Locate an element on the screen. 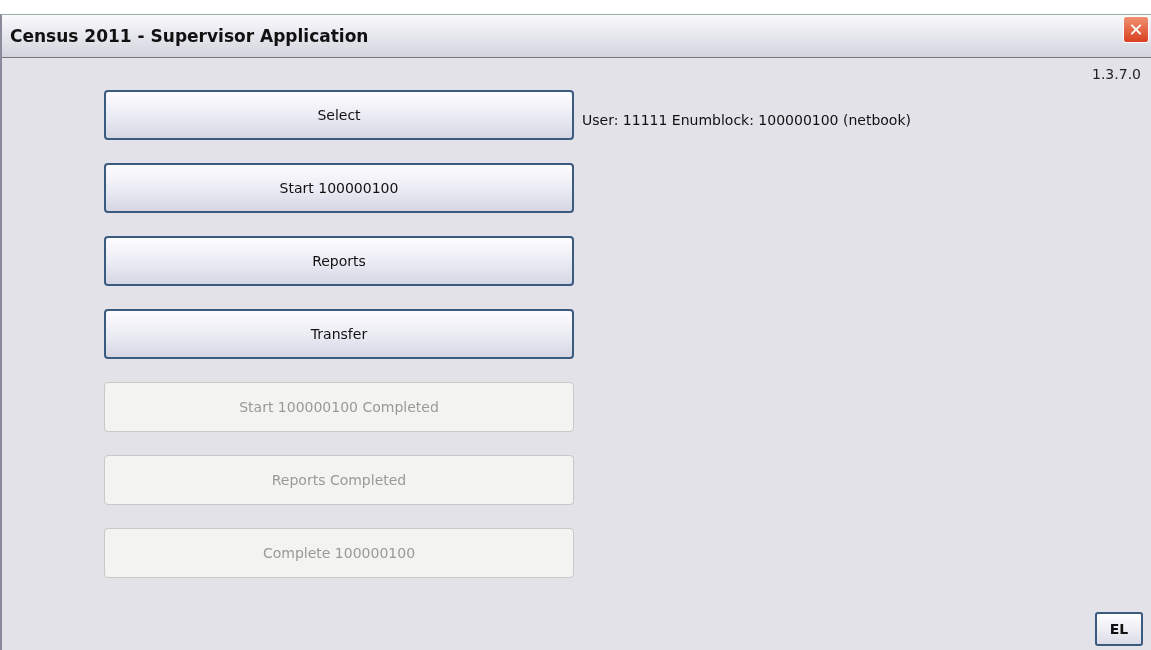 Image resolution: width=1151 pixels, height=650 pixels. action-button: Start 100000100 is located at coordinates (339, 188).